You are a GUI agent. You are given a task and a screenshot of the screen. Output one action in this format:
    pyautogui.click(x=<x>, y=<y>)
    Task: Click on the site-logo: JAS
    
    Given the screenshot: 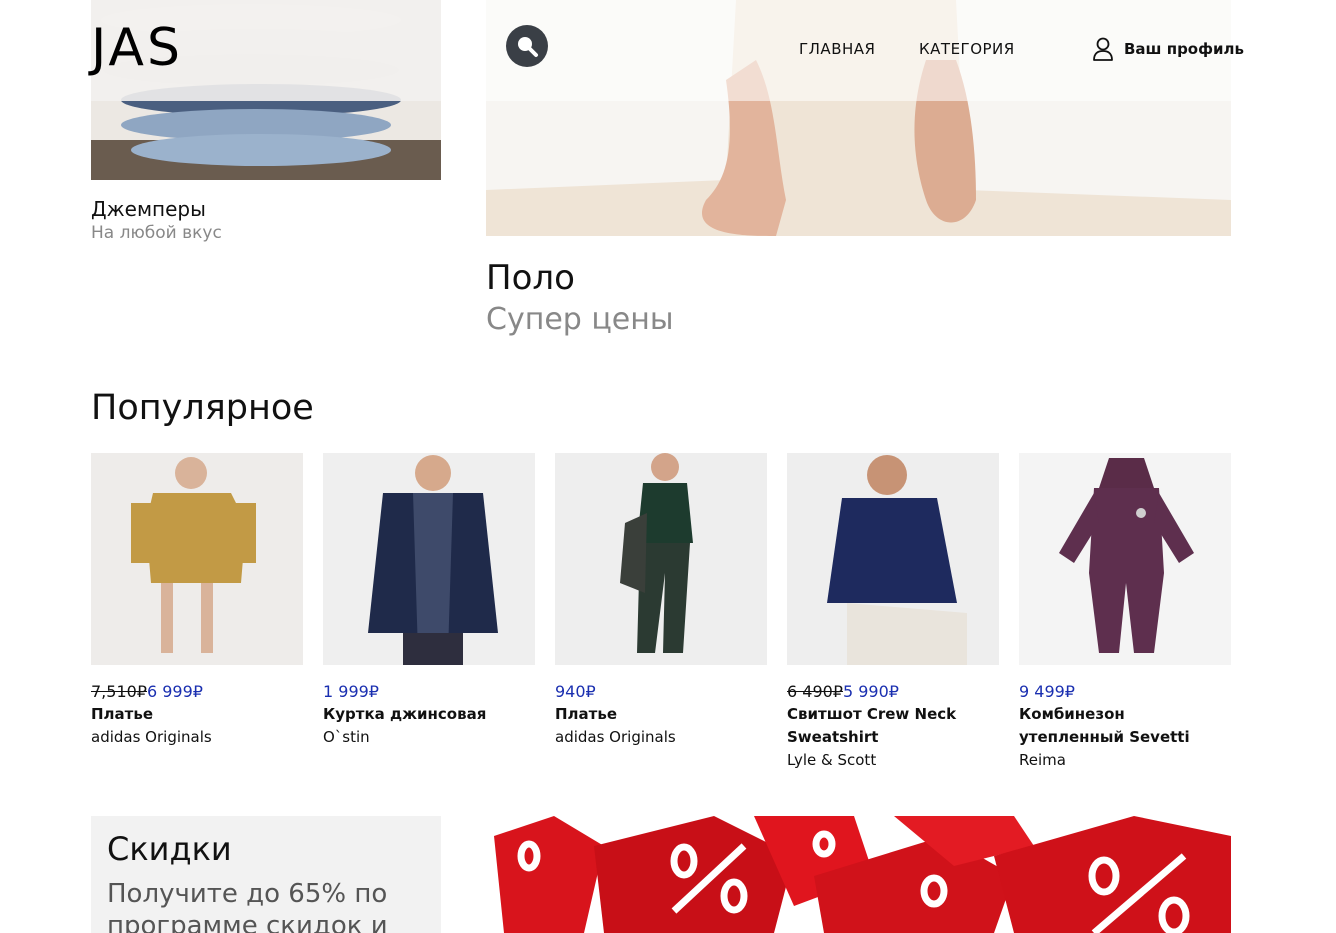 What is the action you would take?
    pyautogui.click(x=137, y=48)
    